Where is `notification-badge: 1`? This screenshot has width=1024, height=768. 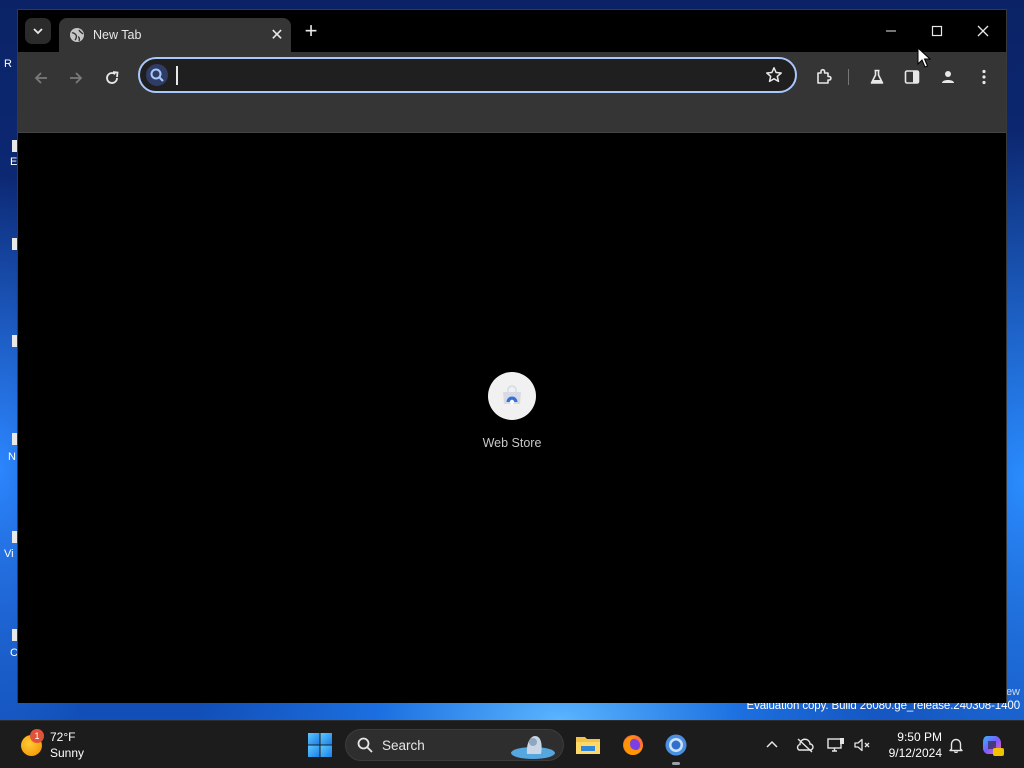 notification-badge: 1 is located at coordinates (37, 736).